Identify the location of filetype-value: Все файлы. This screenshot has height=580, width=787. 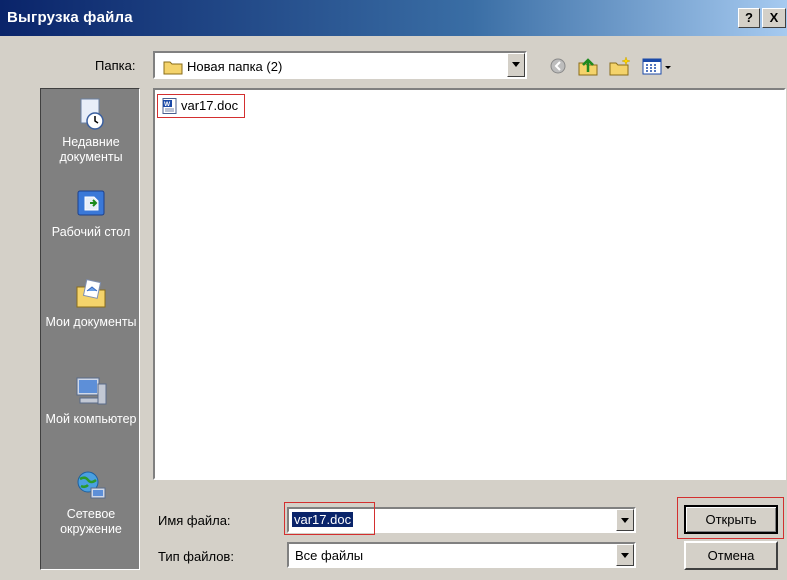
(329, 555).